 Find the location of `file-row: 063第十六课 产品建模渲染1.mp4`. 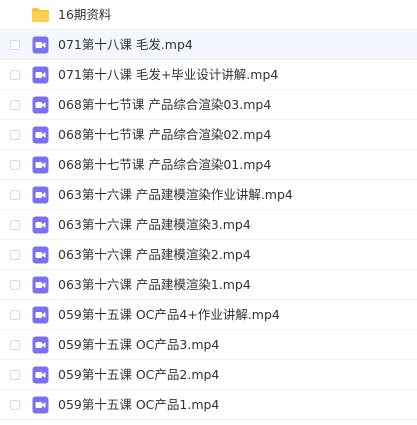

file-row: 063第十六课 产品建模渲染1.mp4 is located at coordinates (208, 285).